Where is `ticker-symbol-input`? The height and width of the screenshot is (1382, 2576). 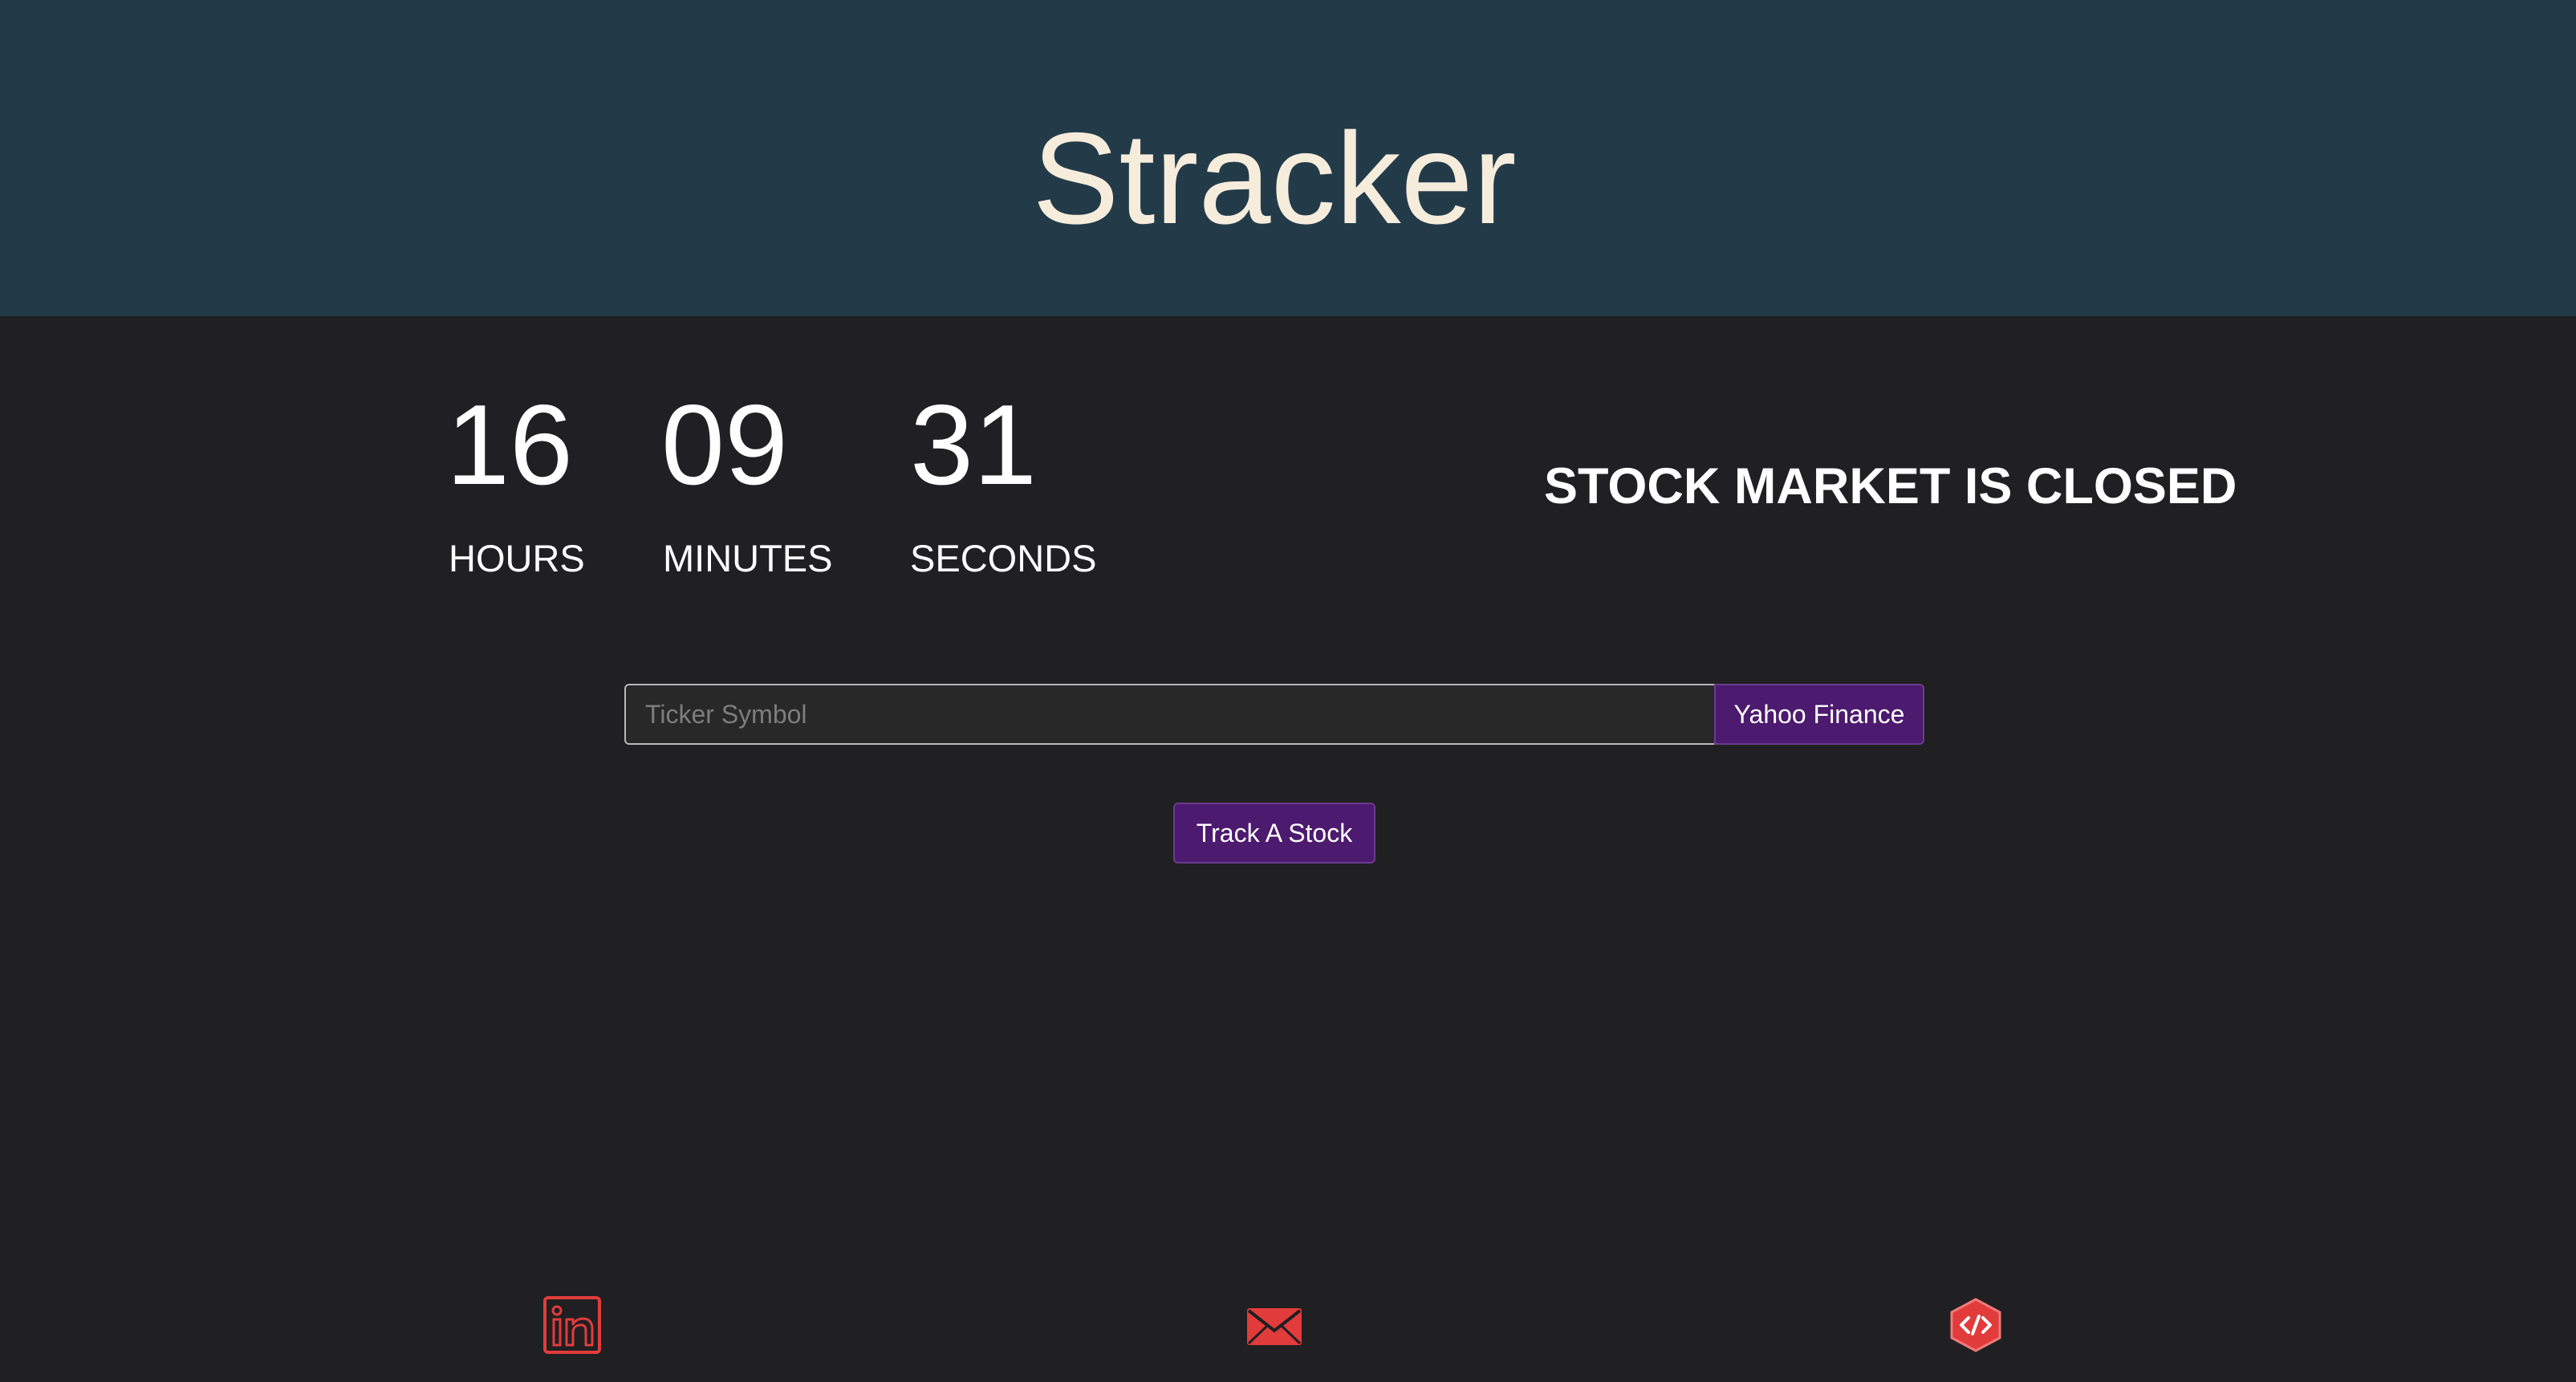 ticker-symbol-input is located at coordinates (1170, 714).